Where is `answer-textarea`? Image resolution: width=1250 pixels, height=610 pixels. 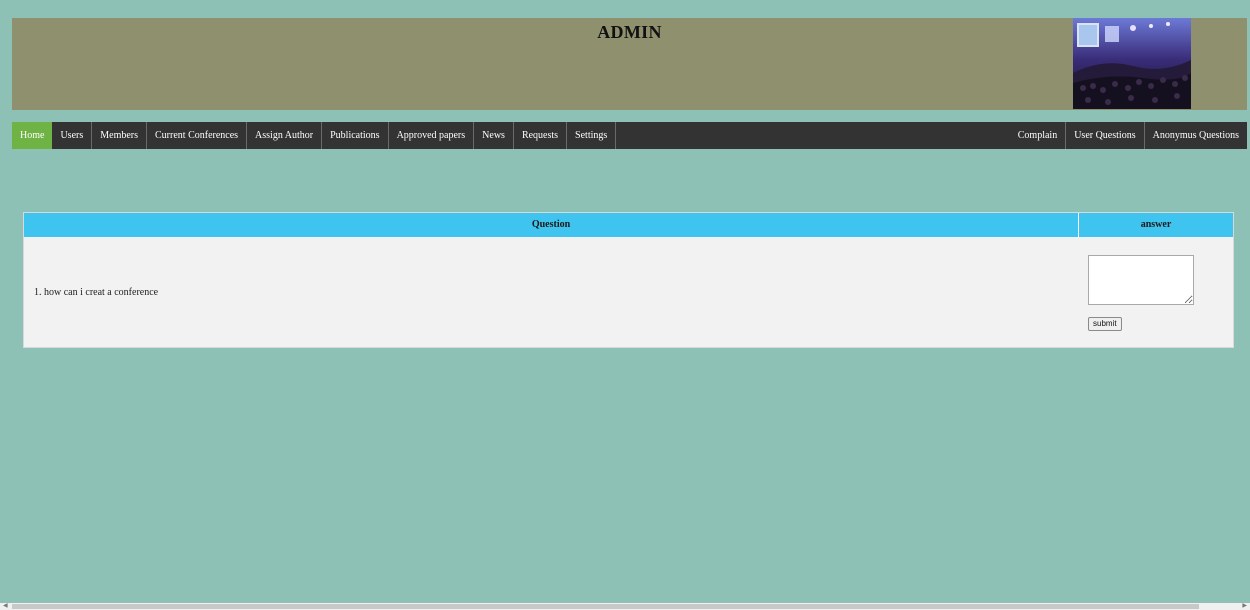 answer-textarea is located at coordinates (1141, 280).